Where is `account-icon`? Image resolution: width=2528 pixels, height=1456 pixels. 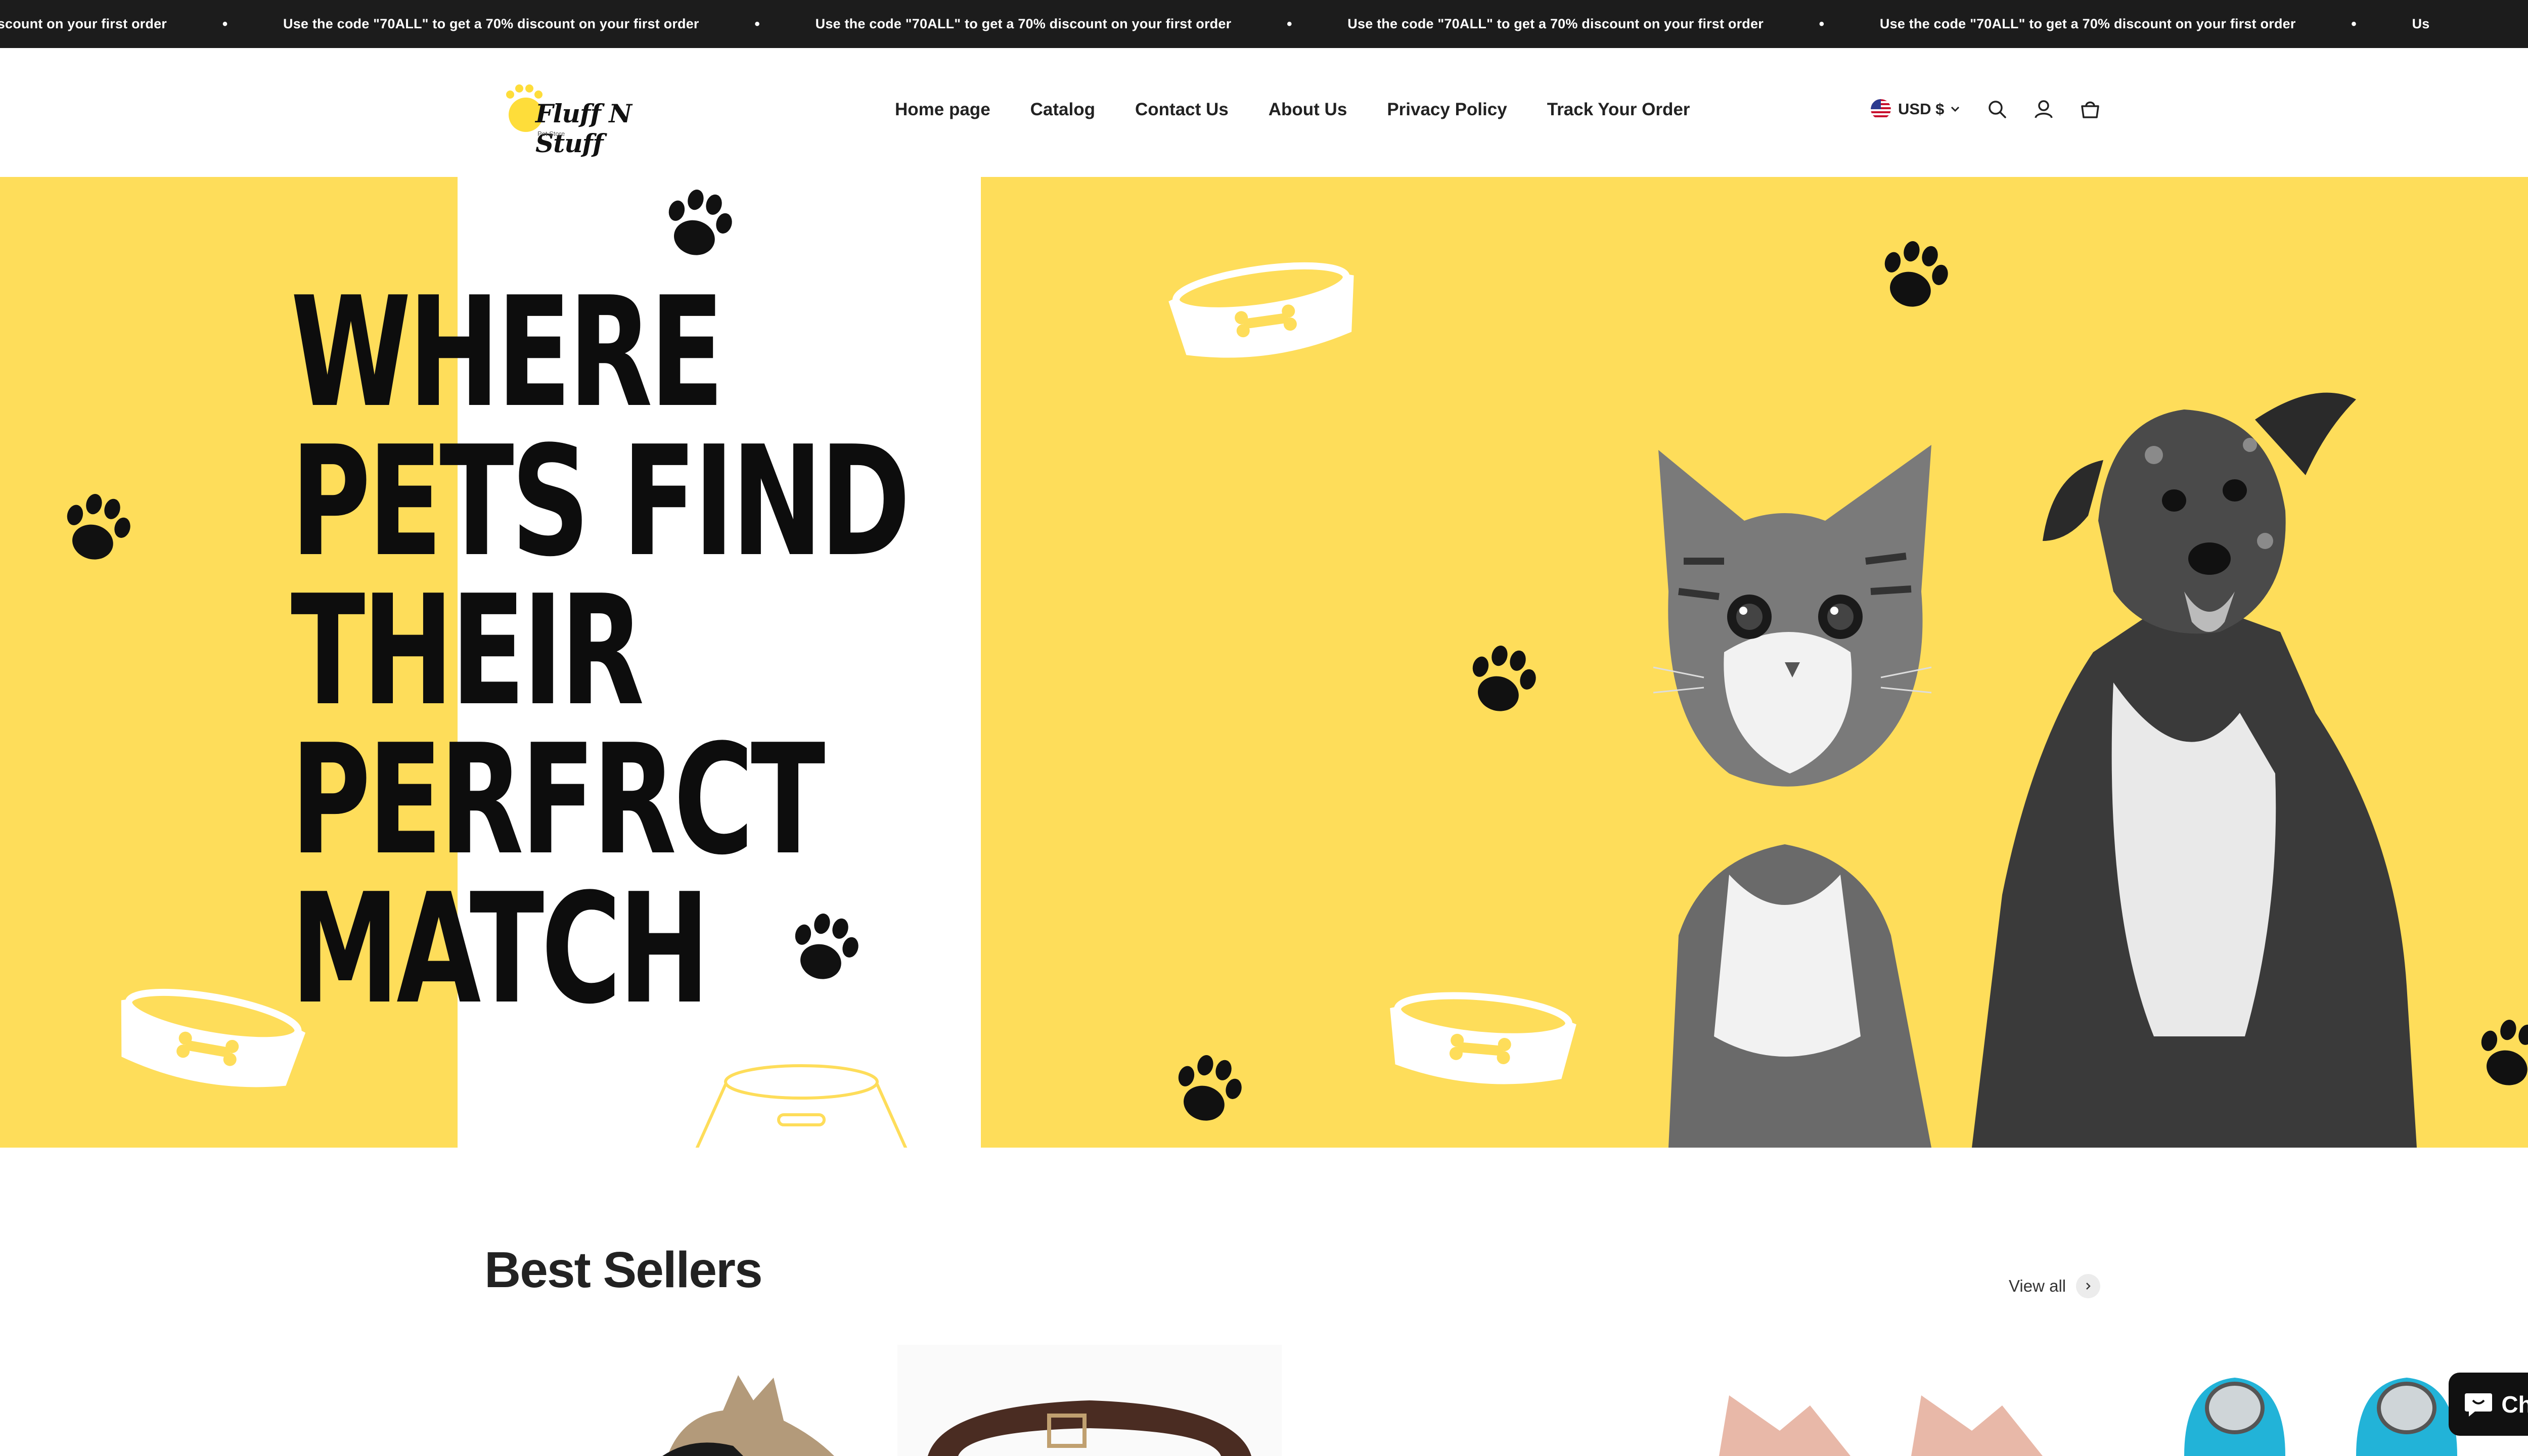 account-icon is located at coordinates (2044, 109).